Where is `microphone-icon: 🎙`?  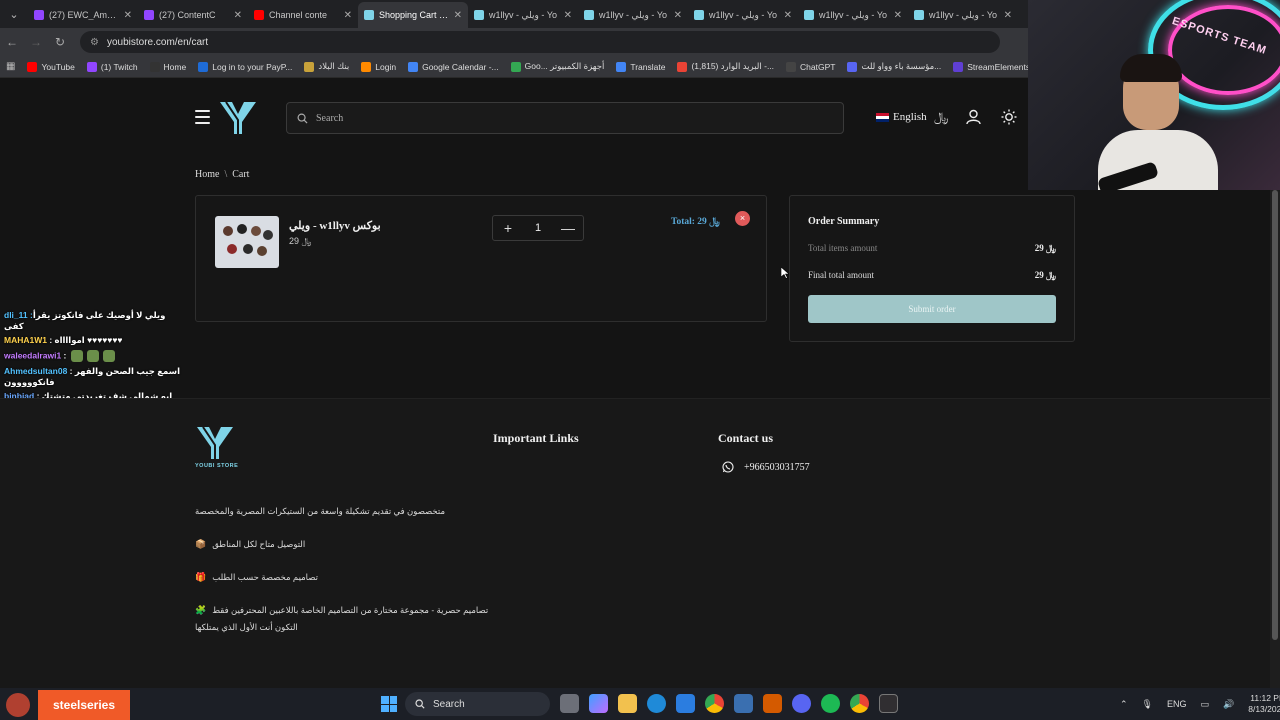 microphone-icon: 🎙 is located at coordinates (1147, 704).